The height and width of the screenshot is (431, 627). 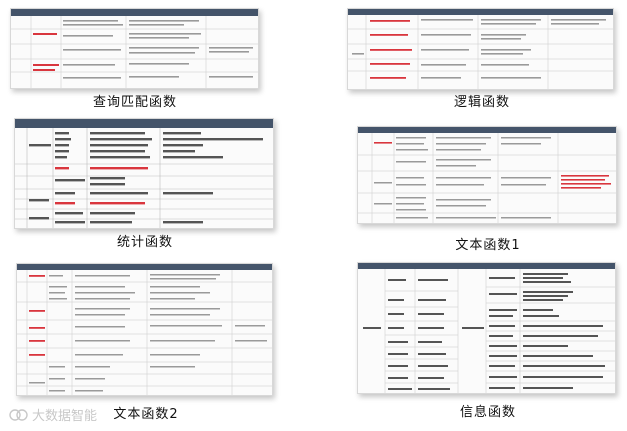 I want to click on caption-logical-functions: 逻辑函数, so click(x=481, y=102).